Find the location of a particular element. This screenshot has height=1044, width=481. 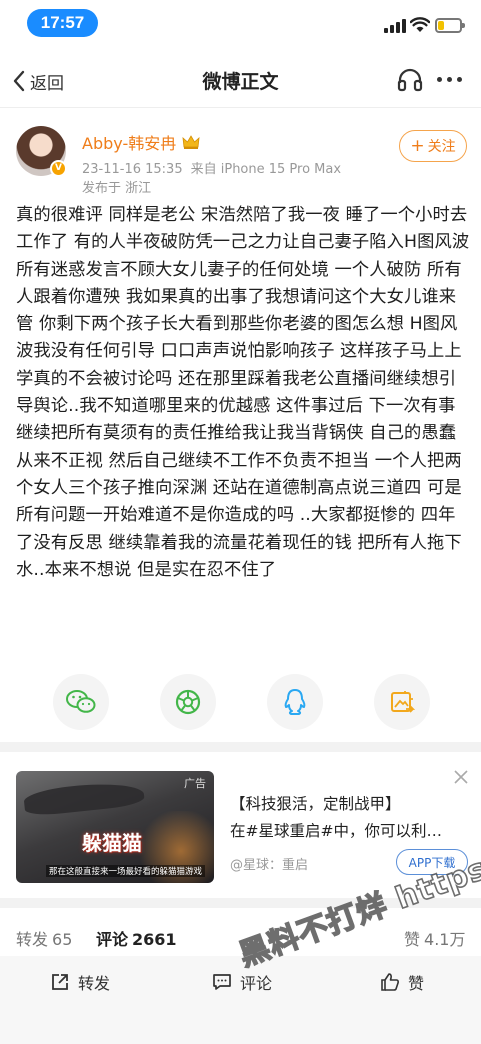

ad-title: 【科技狠活，定制战甲】 is located at coordinates (315, 804).